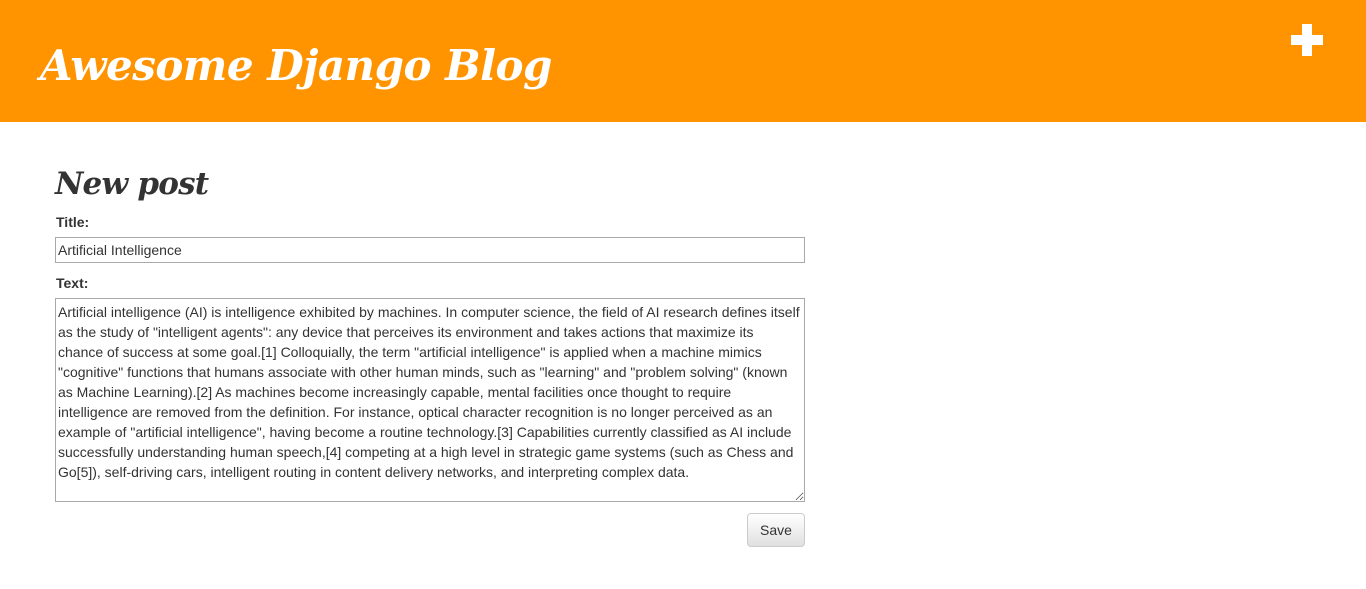 This screenshot has width=1366, height=589. What do you see at coordinates (430, 250) in the screenshot?
I see `title-input` at bounding box center [430, 250].